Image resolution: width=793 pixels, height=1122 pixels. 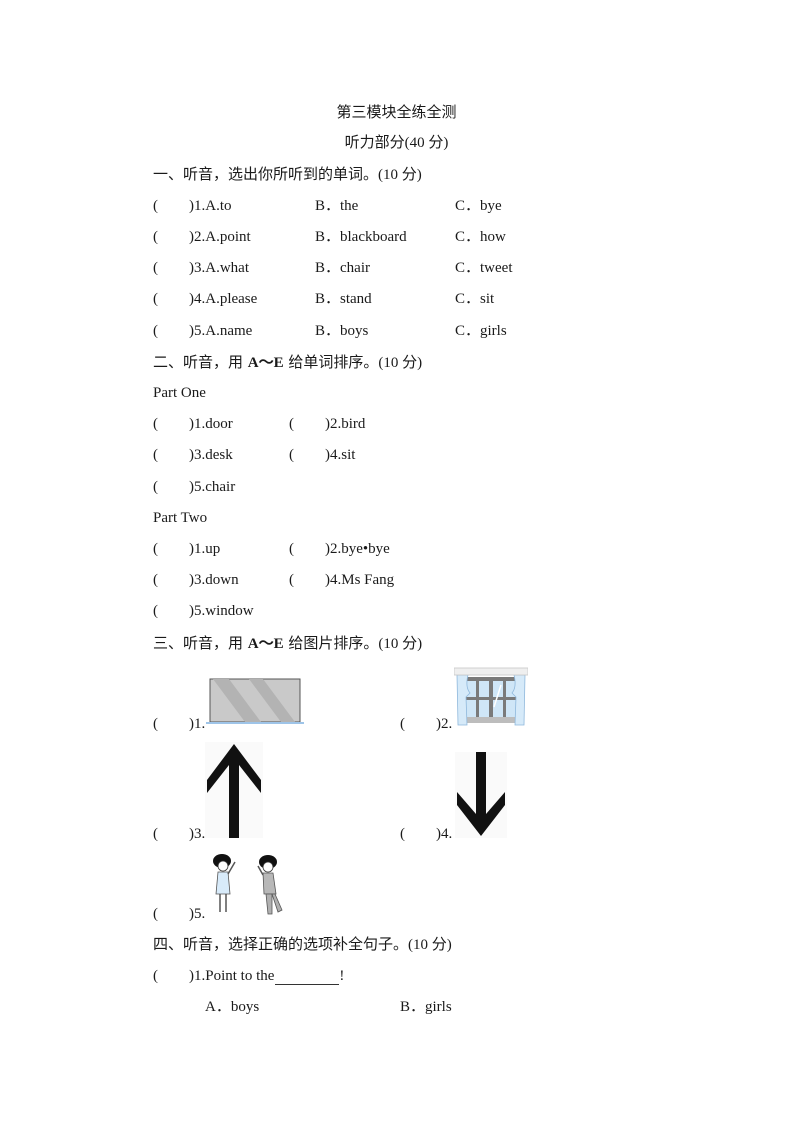 I want to click on picture-item: ()5., so click(x=179, y=914).